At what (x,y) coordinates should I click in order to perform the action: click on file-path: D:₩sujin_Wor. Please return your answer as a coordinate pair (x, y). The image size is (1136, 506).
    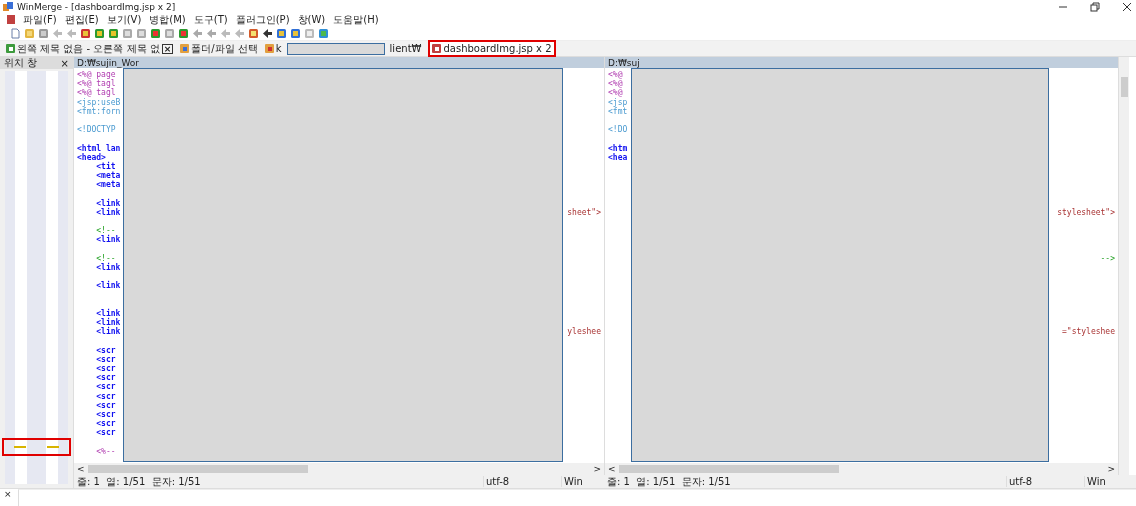
    Looking at the image, I should click on (108, 62).